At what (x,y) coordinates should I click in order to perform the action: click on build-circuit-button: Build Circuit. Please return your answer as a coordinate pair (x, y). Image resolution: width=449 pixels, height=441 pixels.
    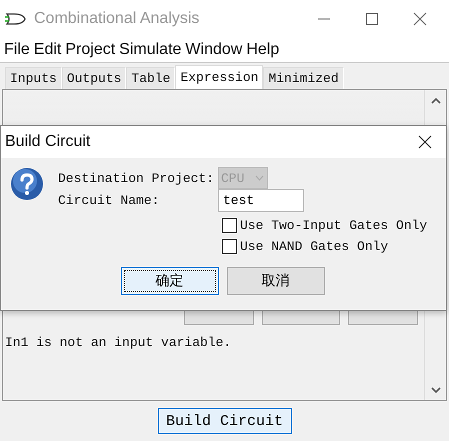
    Looking at the image, I should click on (225, 421).